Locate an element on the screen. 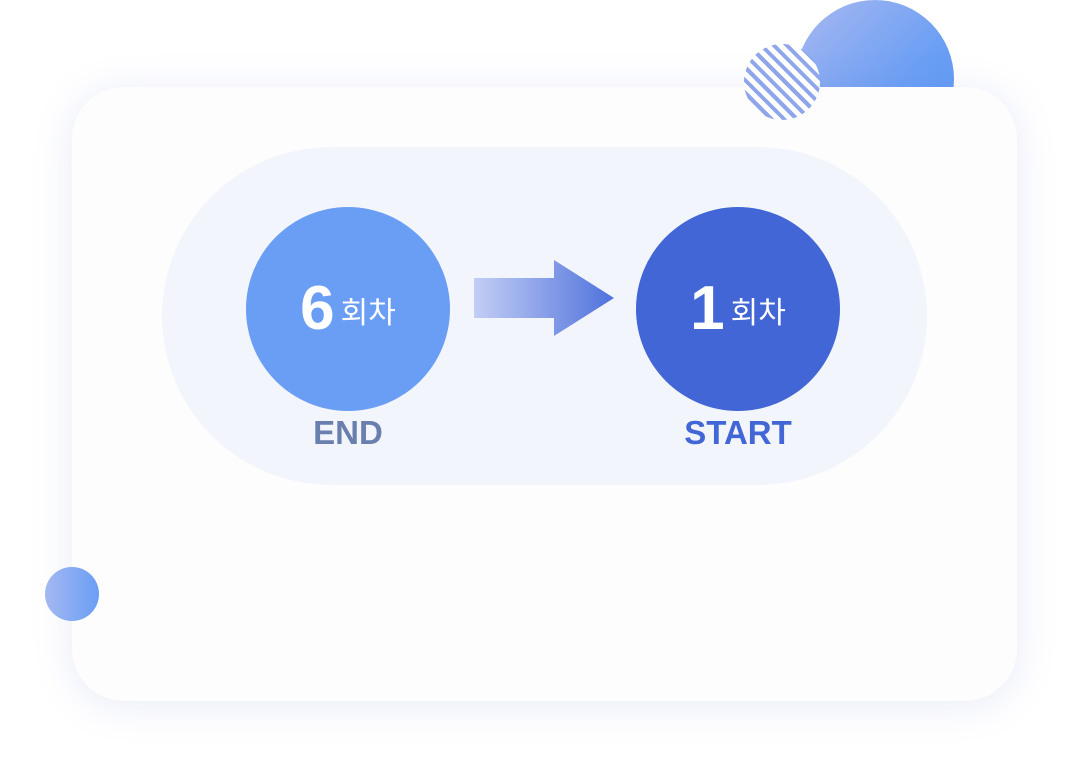 Image resolution: width=1089 pixels, height=777 pixels. step-end-unit: 회차 is located at coordinates (368, 313).